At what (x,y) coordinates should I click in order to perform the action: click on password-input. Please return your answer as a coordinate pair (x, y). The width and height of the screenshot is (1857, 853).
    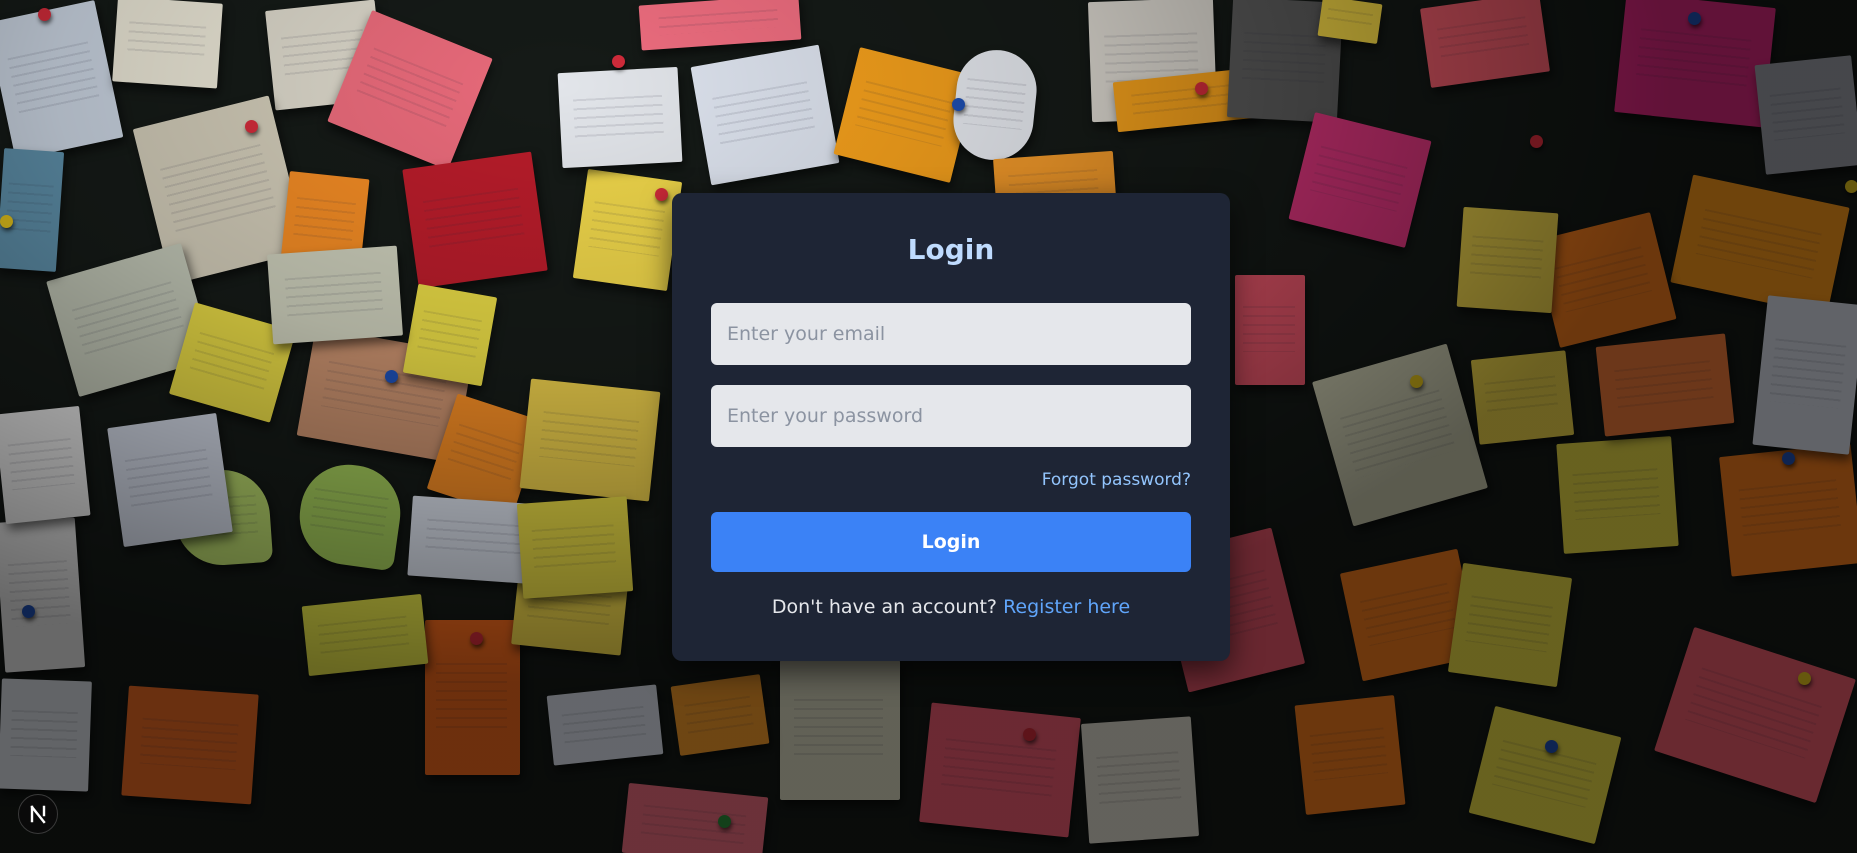
    Looking at the image, I should click on (951, 416).